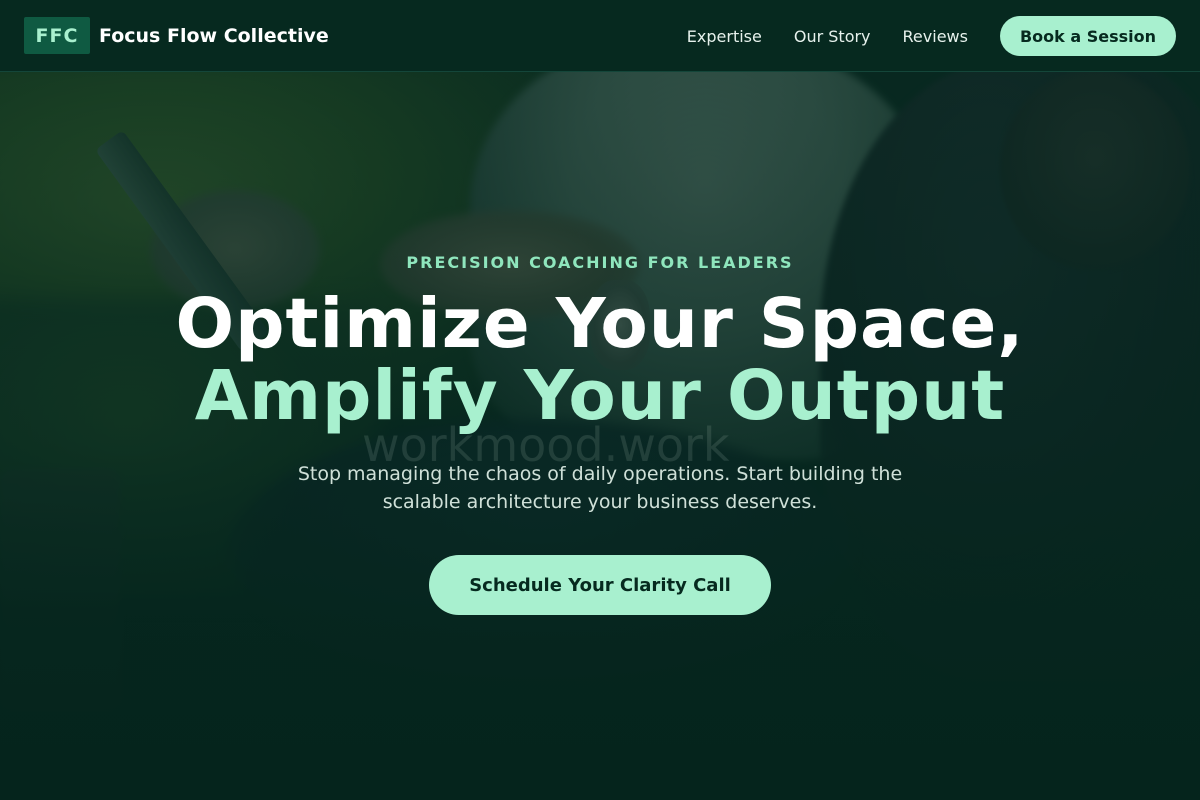  Describe the element at coordinates (832, 36) in the screenshot. I see `nav-link-our-story: Our Story` at that location.